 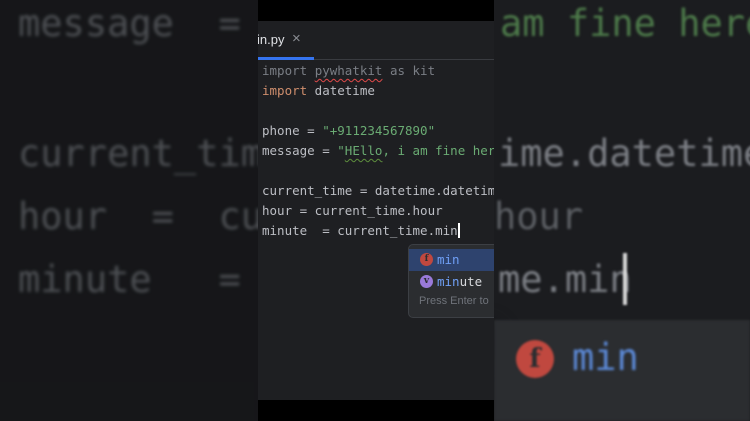 What do you see at coordinates (286, 58) in the screenshot?
I see `active-tab-indicator` at bounding box center [286, 58].